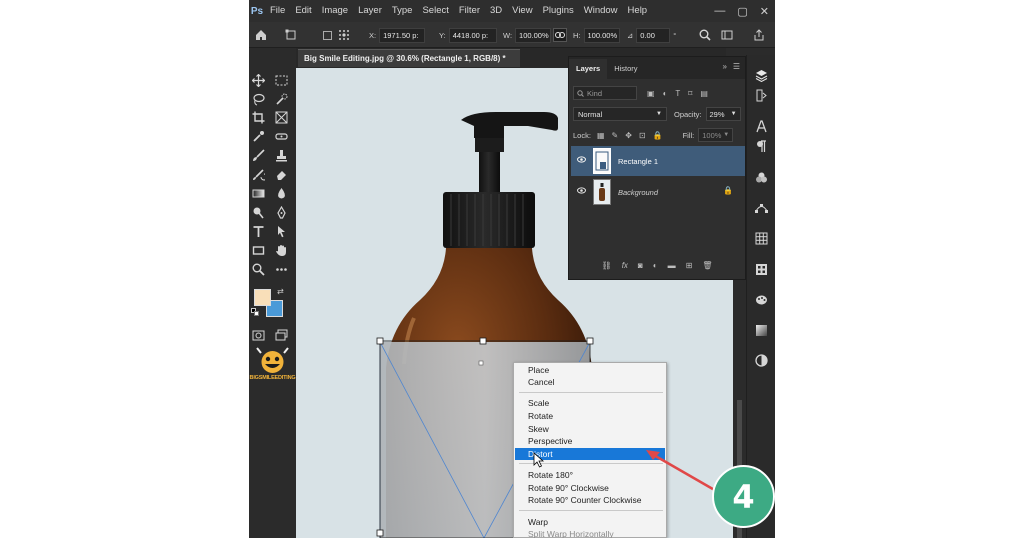 Image resolution: width=1024 pixels, height=538 pixels. Describe the element at coordinates (281, 231) in the screenshot. I see `path-selection-icon` at that location.